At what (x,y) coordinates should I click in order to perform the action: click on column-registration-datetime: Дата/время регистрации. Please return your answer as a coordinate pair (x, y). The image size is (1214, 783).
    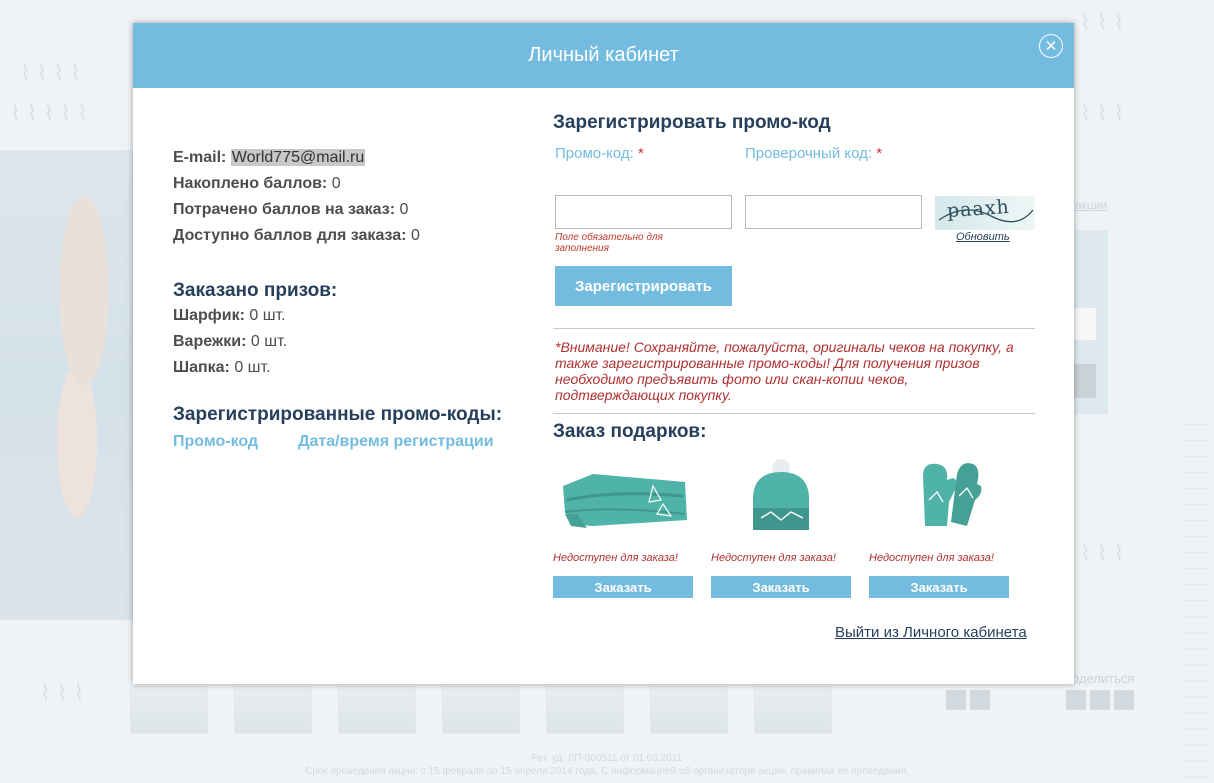
    Looking at the image, I should click on (395, 442).